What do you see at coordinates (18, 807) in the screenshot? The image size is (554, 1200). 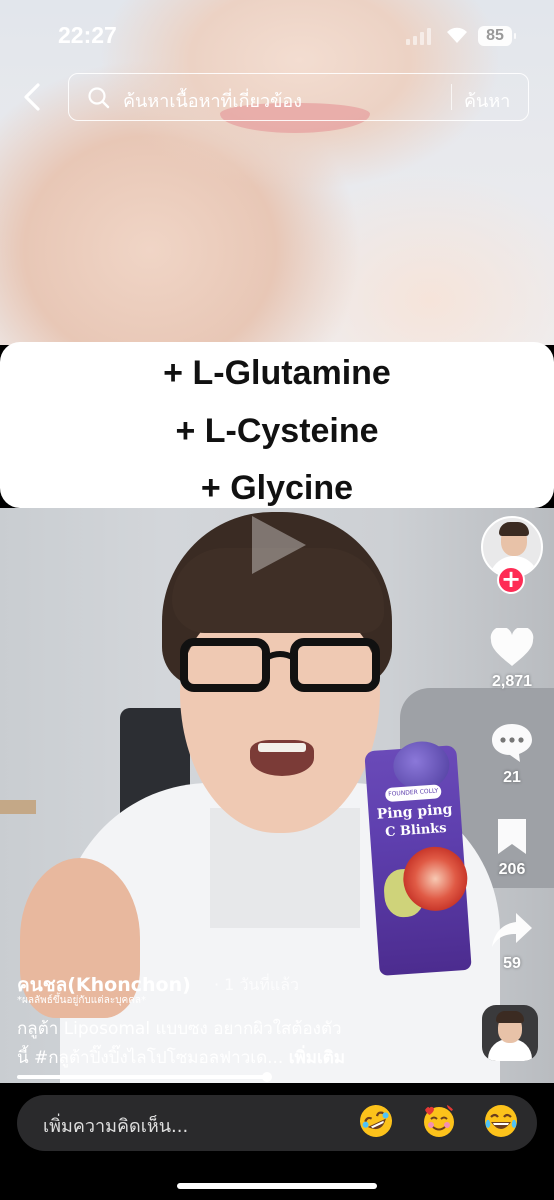 I see `background-shelf` at bounding box center [18, 807].